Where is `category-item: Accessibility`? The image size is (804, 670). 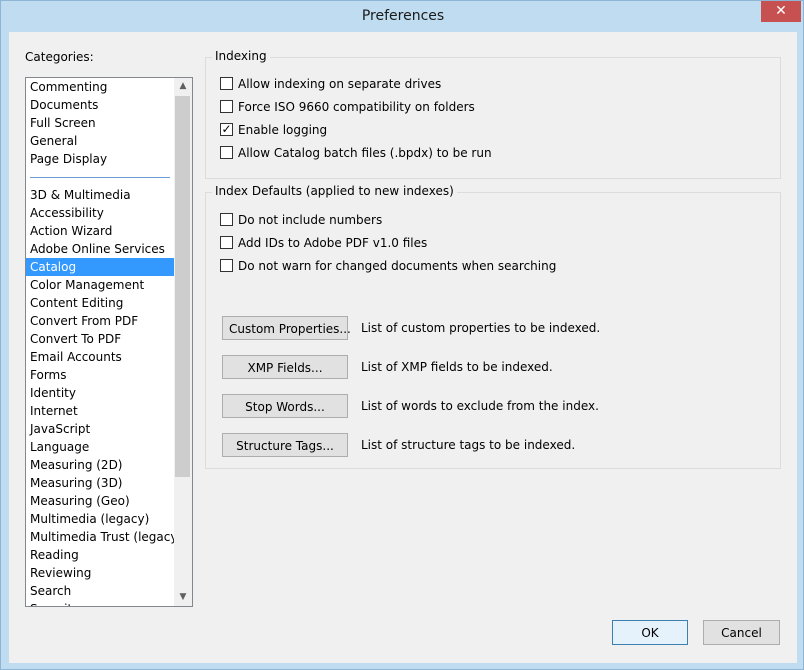 category-item: Accessibility is located at coordinates (100, 213).